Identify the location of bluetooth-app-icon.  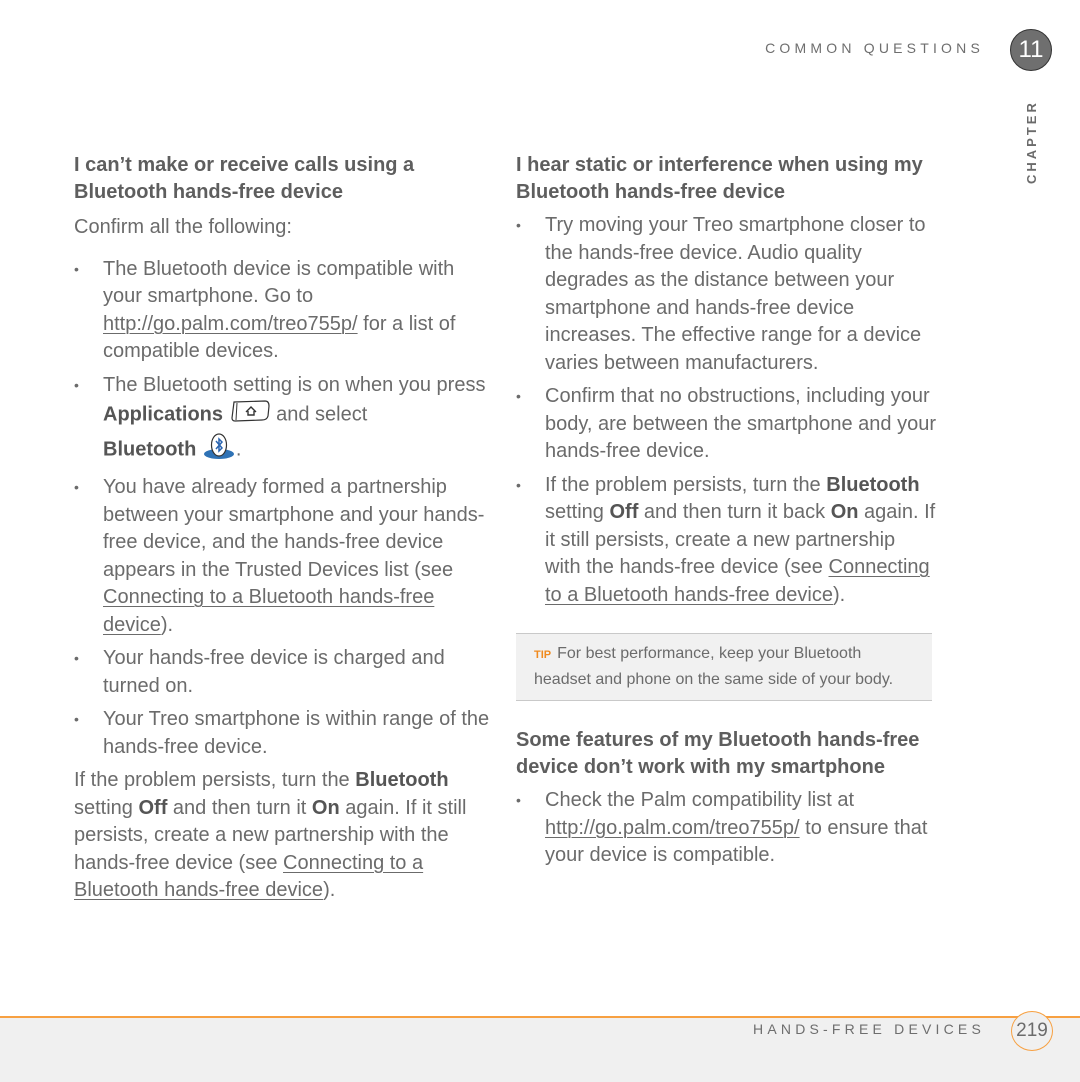
(219, 450).